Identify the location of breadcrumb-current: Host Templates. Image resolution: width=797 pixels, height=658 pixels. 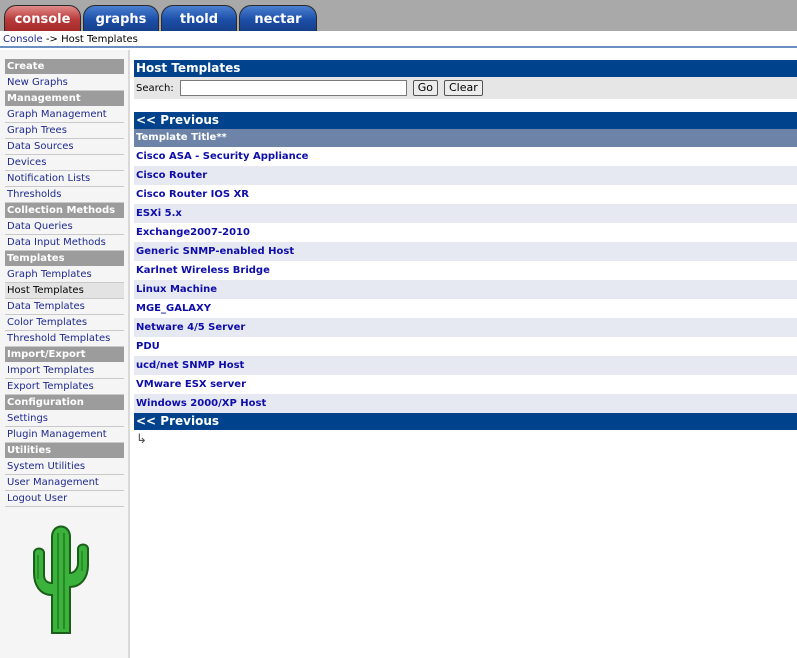
(99, 39).